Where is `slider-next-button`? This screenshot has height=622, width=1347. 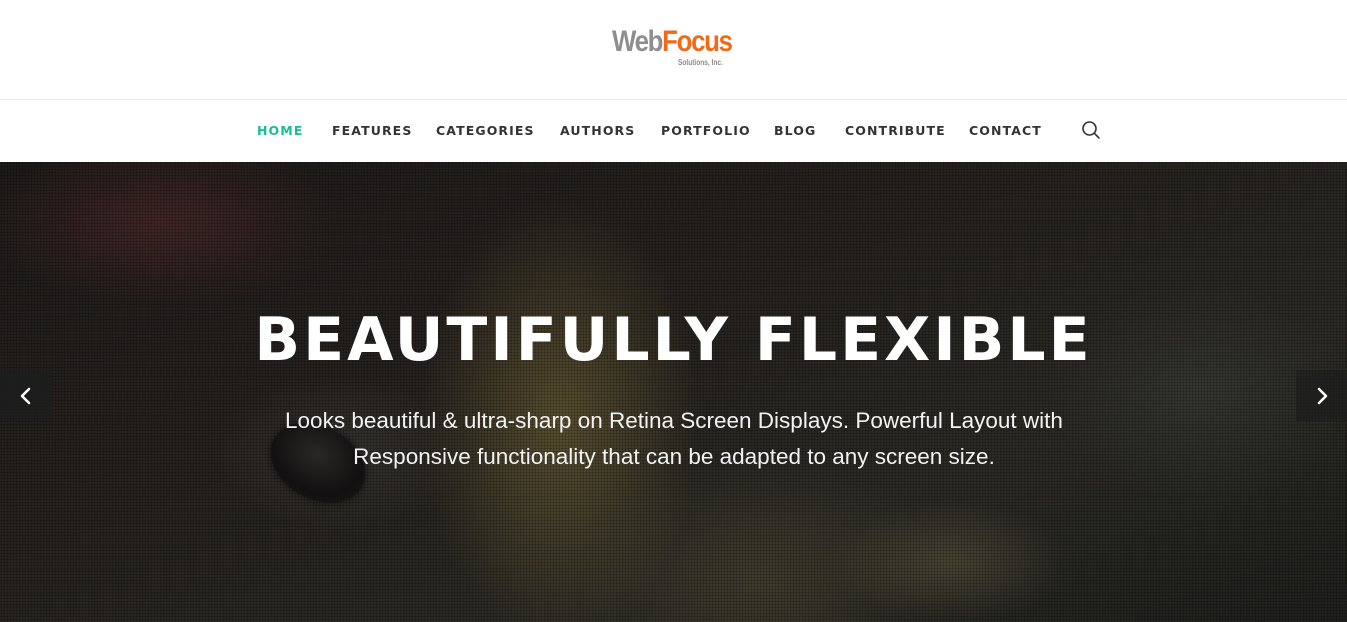 slider-next-button is located at coordinates (1321, 395).